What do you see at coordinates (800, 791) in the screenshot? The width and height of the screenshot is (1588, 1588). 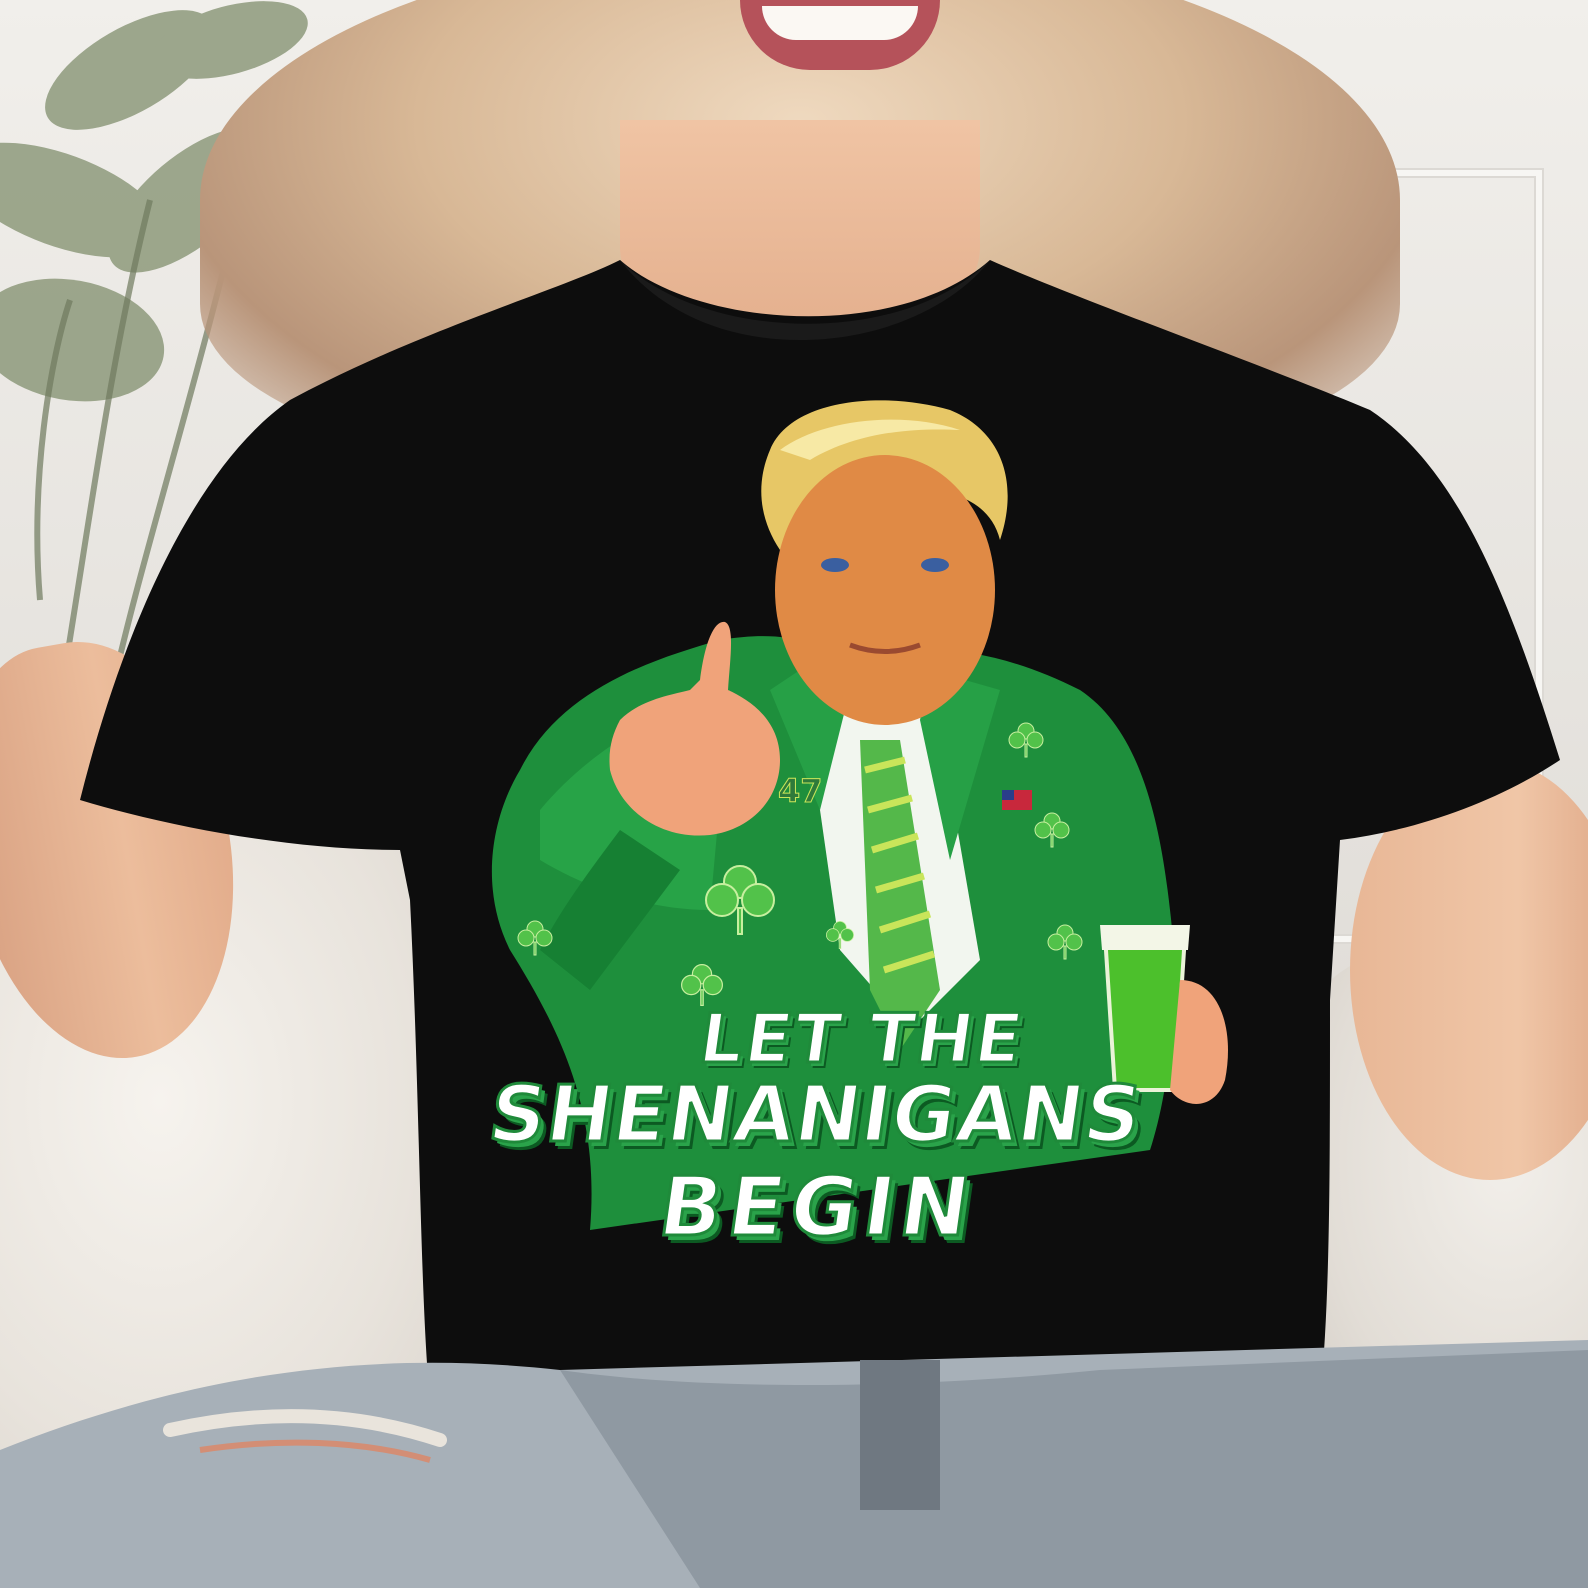 I see `lapel-pin-number: 47` at bounding box center [800, 791].